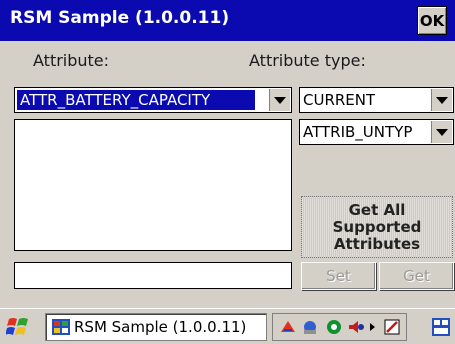 The image size is (455, 344). I want to click on attribute-type-dropdown-button, so click(441, 100).